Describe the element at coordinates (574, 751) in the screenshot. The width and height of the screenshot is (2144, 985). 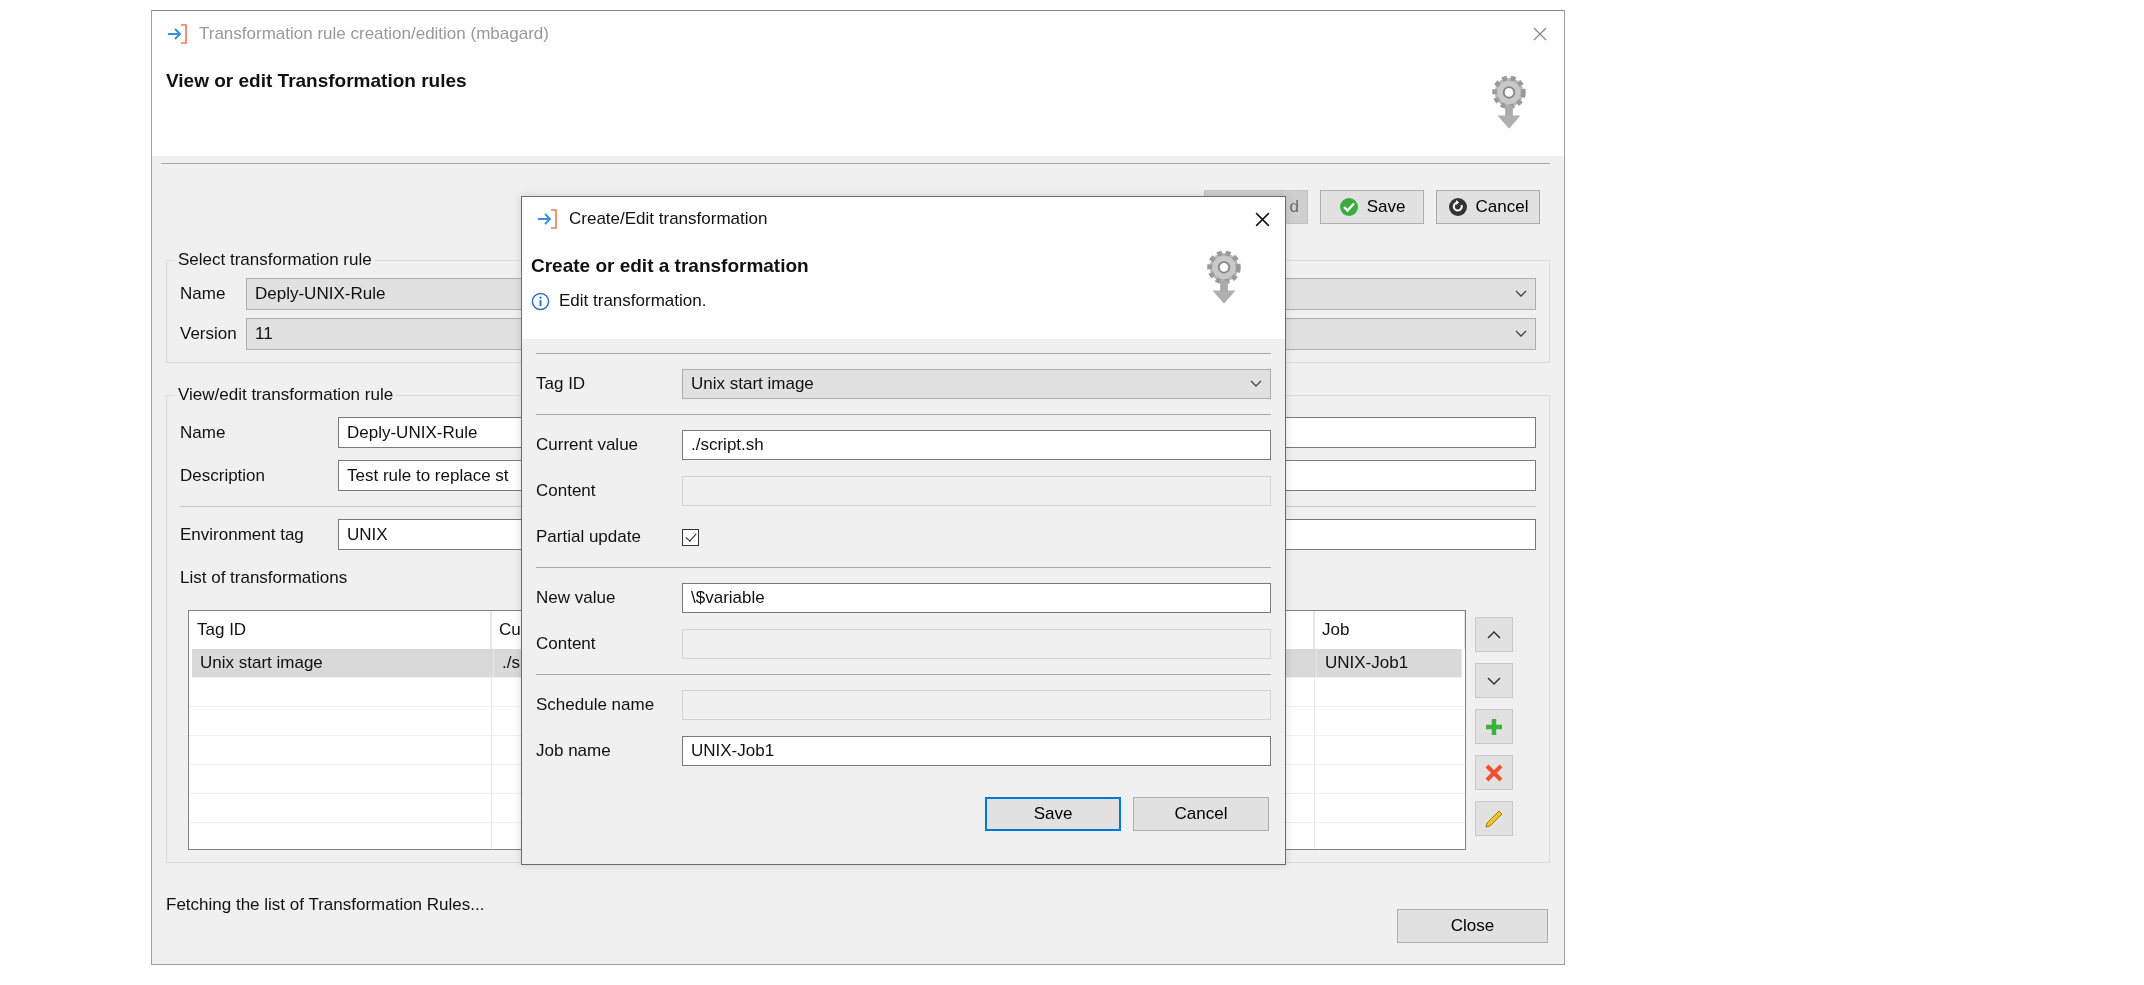
I see `field-label: Job name` at that location.